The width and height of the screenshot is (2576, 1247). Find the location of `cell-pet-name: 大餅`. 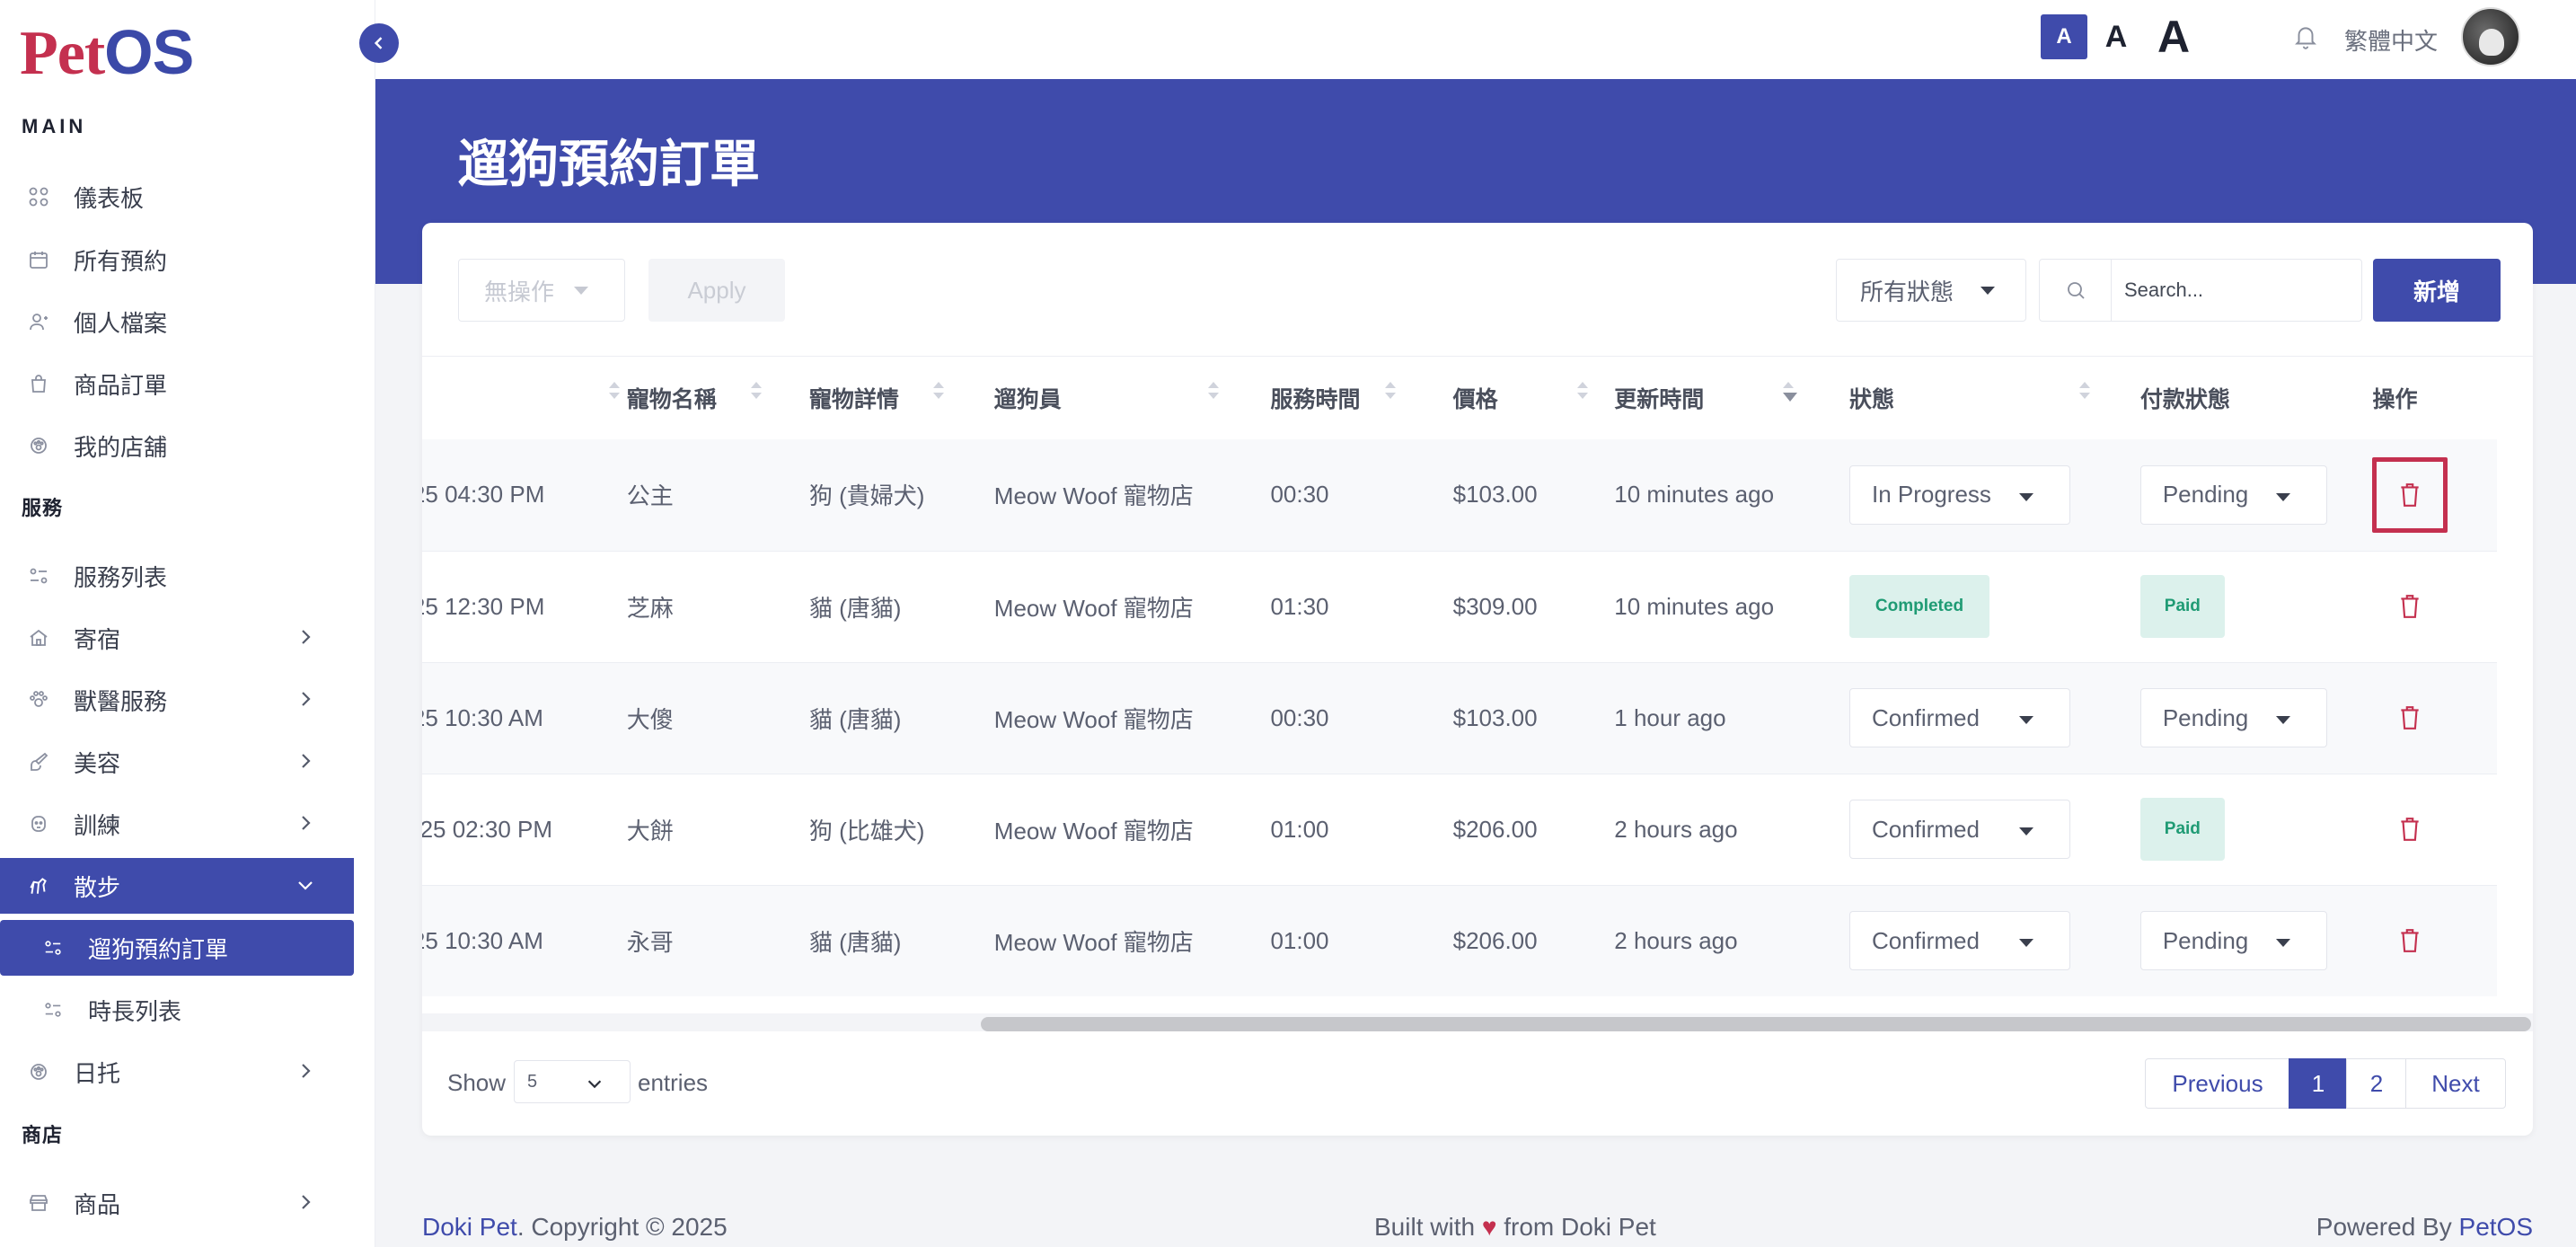

cell-pet-name: 大餅 is located at coordinates (717, 829).